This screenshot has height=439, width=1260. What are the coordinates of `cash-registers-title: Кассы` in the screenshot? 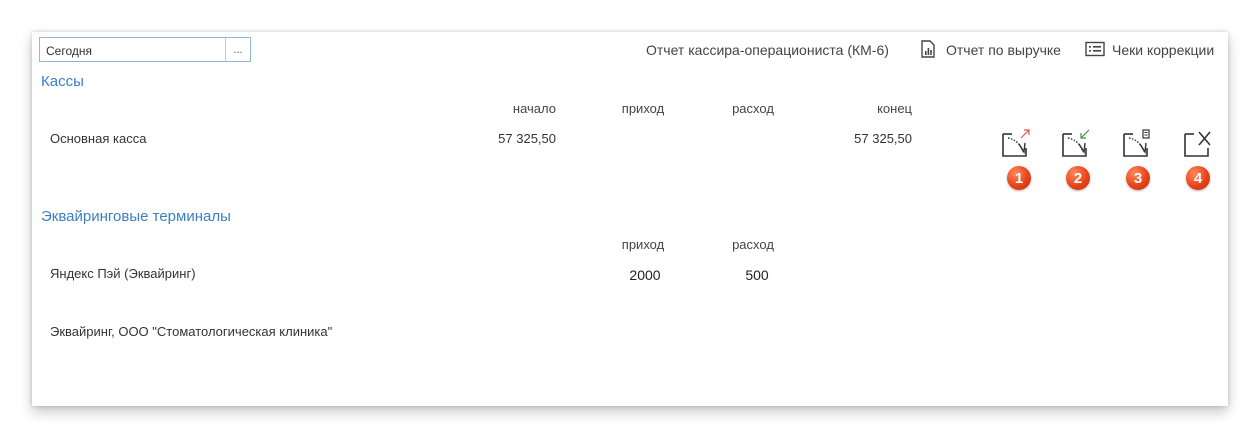 It's located at (62, 81).